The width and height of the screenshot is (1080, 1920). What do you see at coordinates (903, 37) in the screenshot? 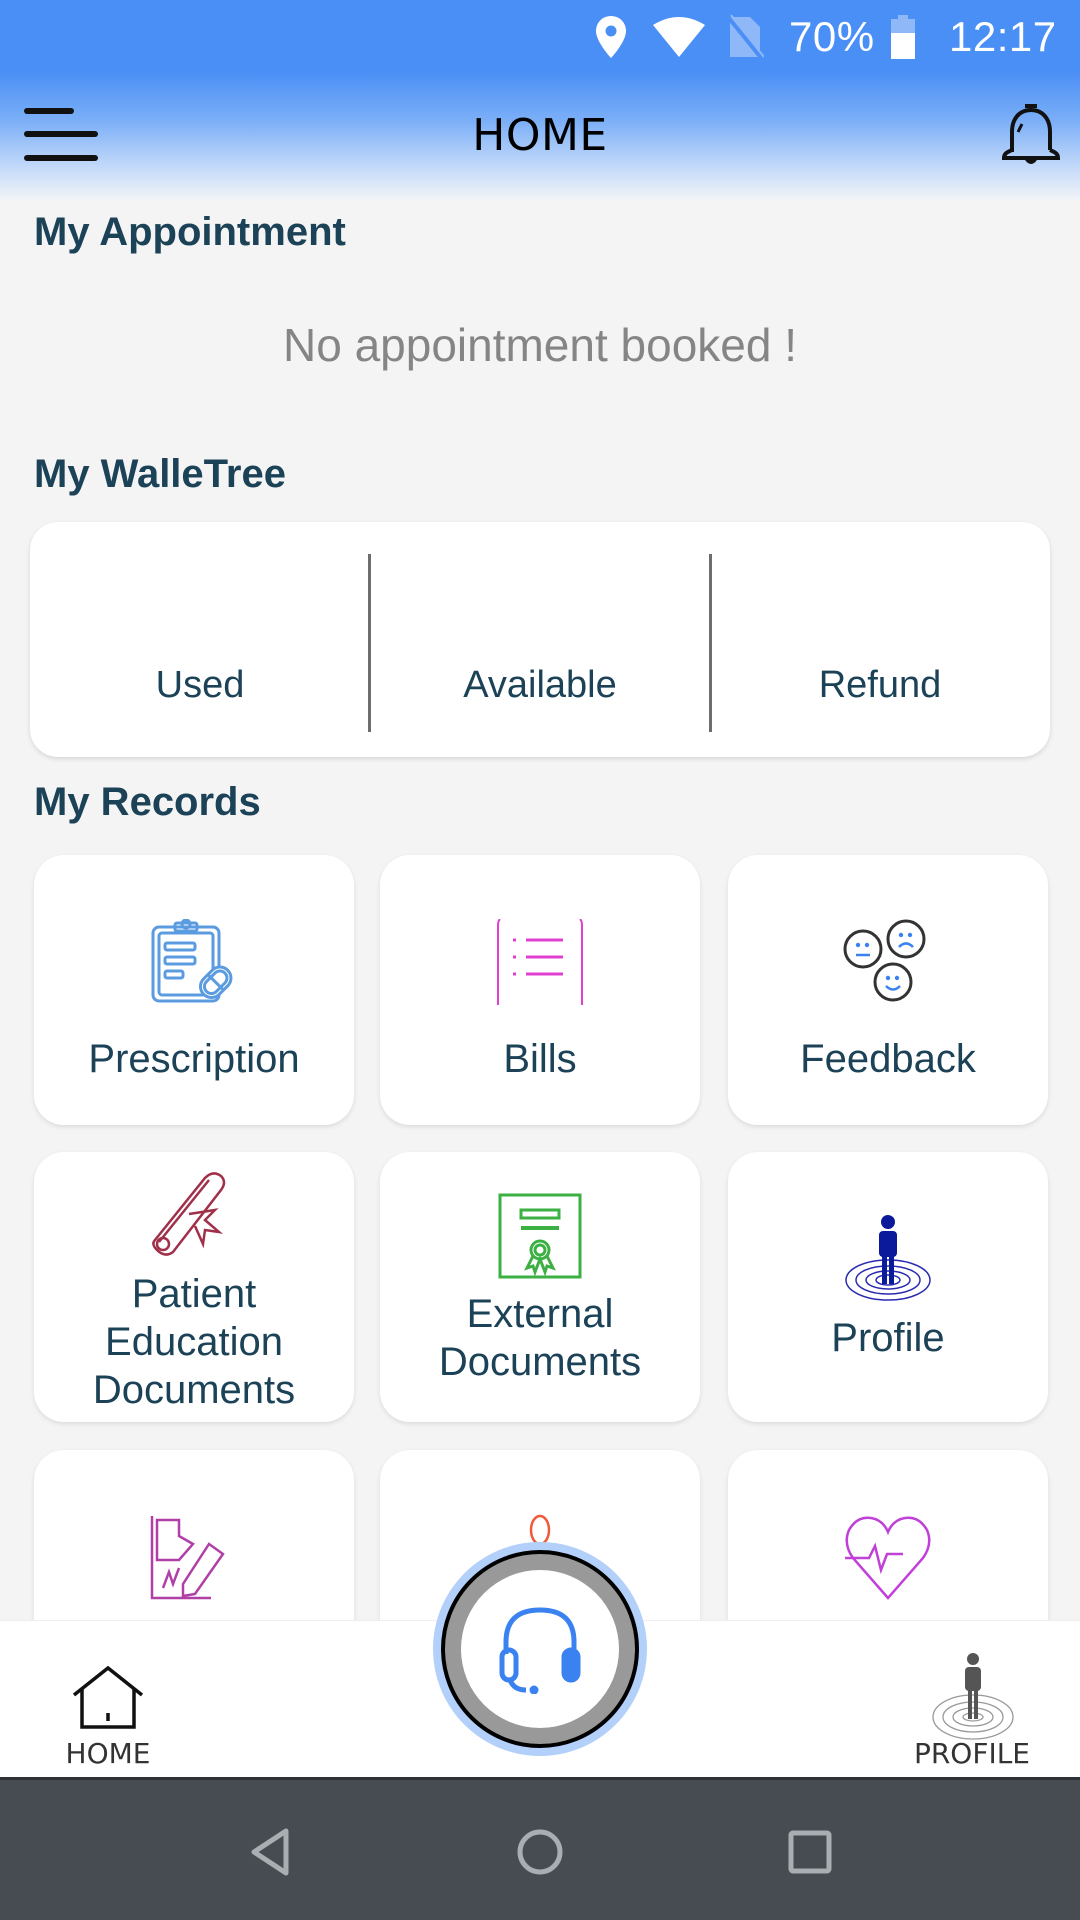
I see `battery-icon` at bounding box center [903, 37].